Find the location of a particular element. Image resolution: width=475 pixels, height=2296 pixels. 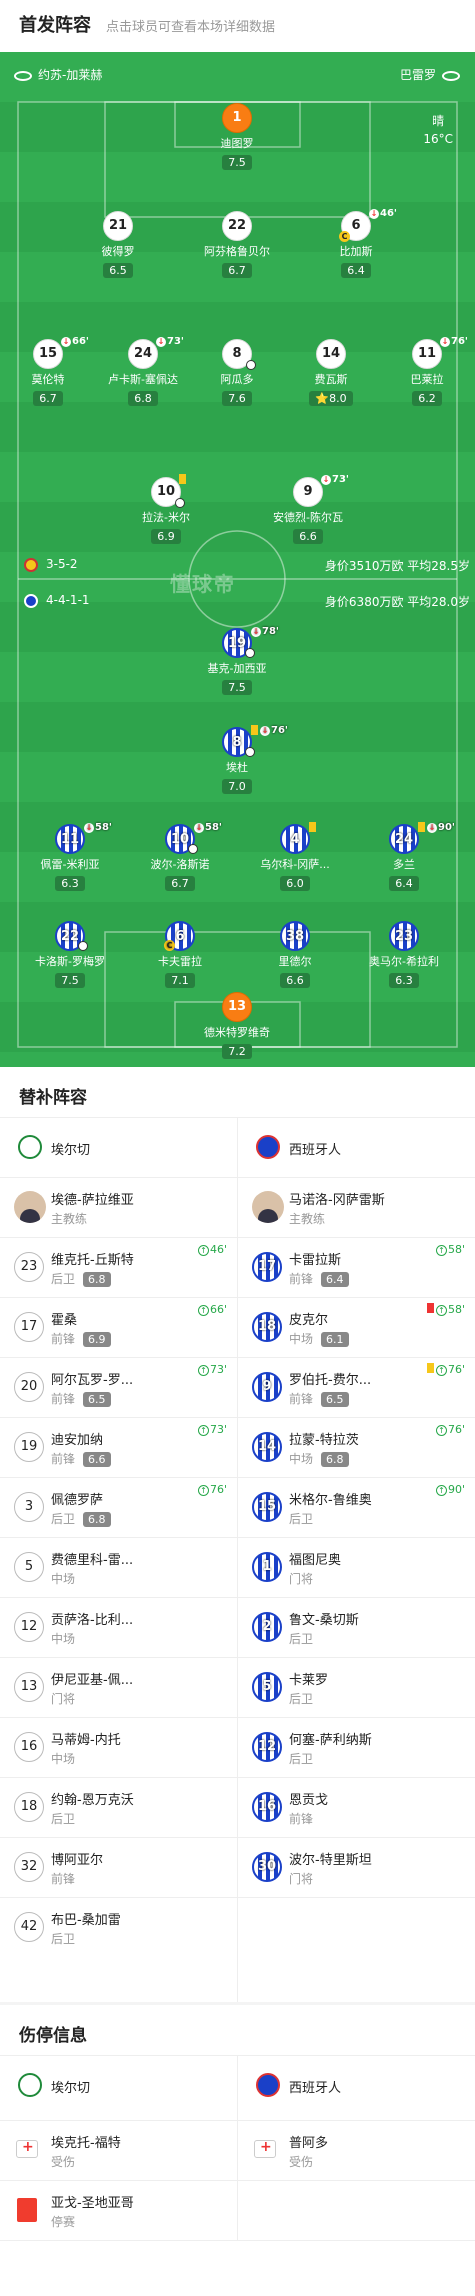

sub-row: 20 阿尔瓦罗-罗... 前锋 6.5 ↑ 73' is located at coordinates (118, 1387).